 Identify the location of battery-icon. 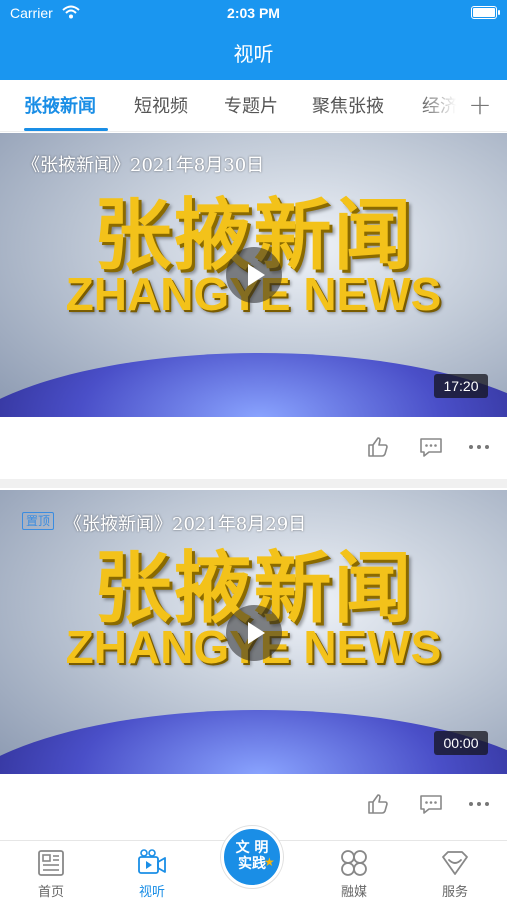
(485, 12).